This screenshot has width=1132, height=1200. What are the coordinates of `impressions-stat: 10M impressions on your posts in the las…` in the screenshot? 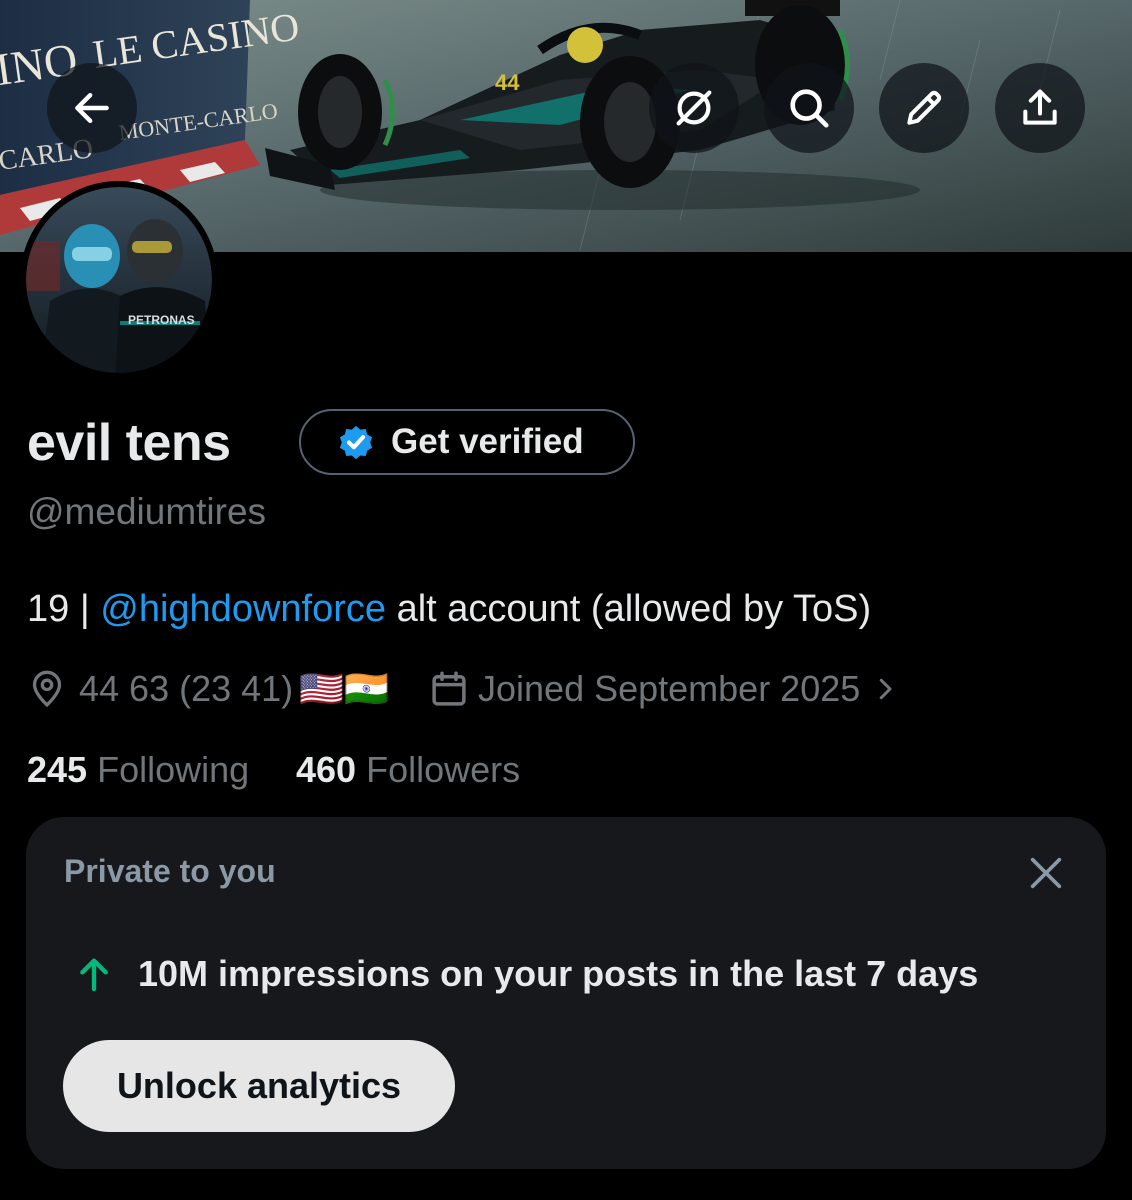 It's located at (526, 974).